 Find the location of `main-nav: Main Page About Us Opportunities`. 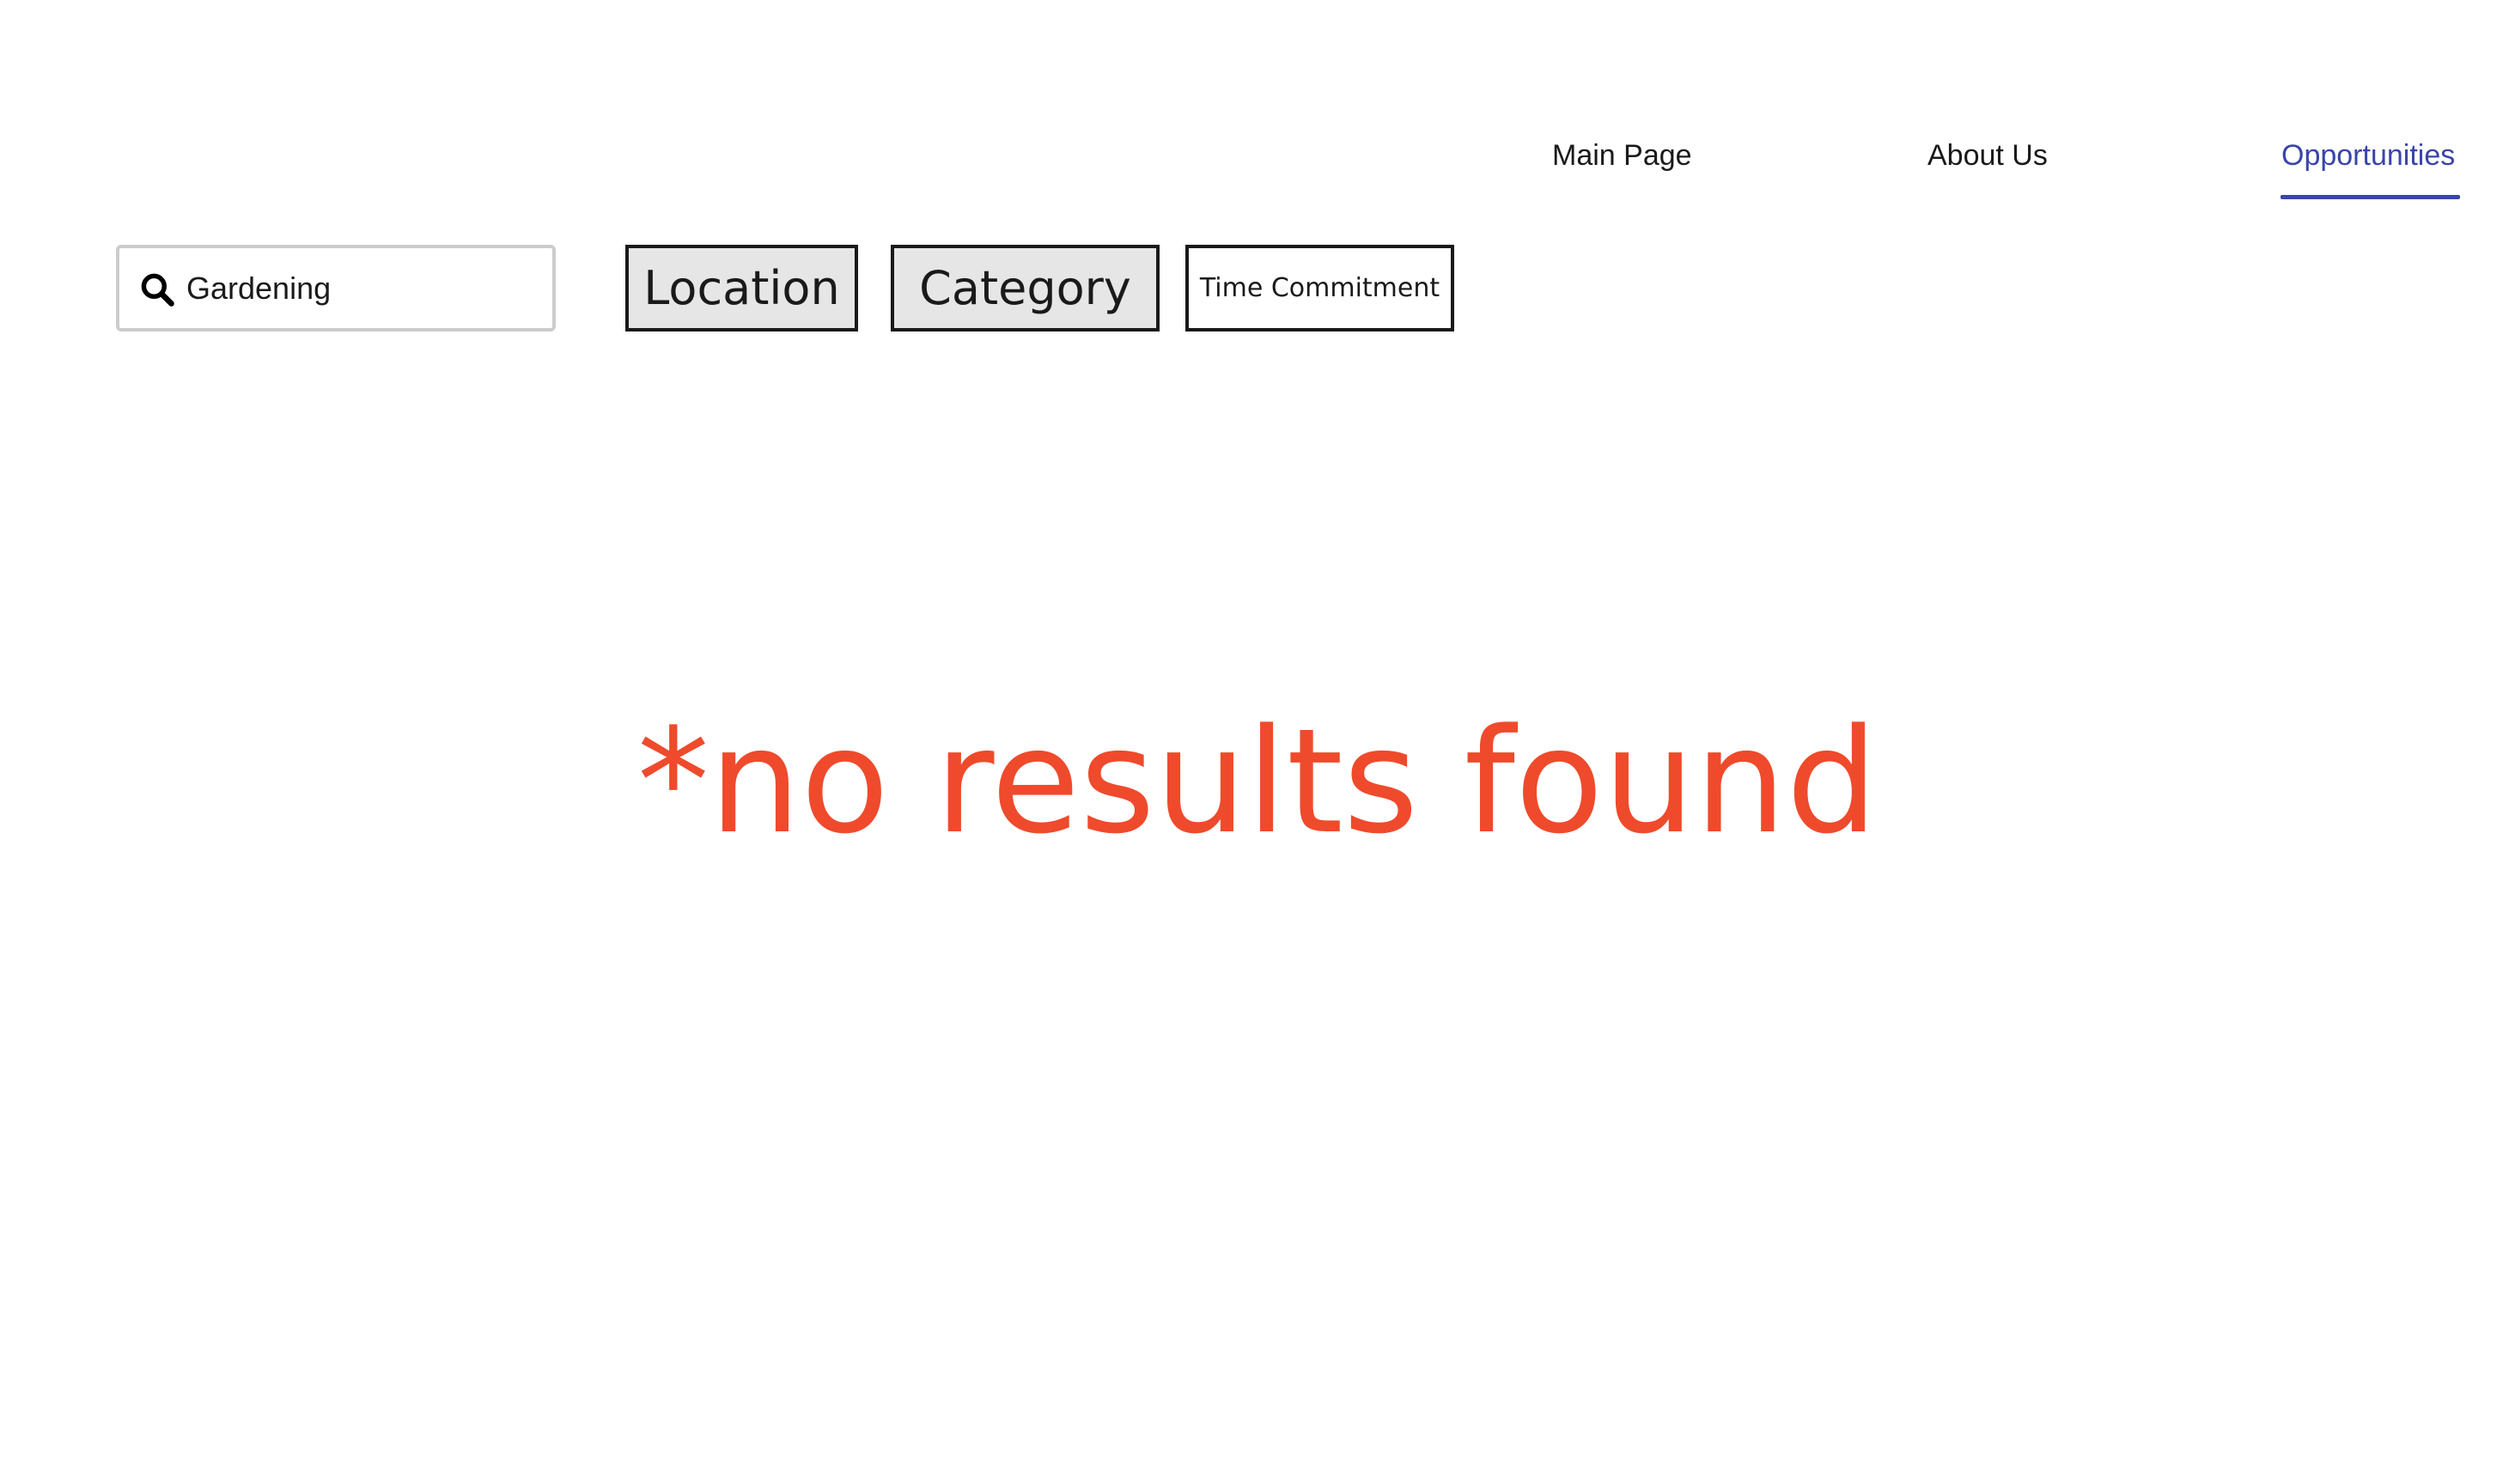

main-nav: Main Page About Us Opportunities is located at coordinates (1257, 168).